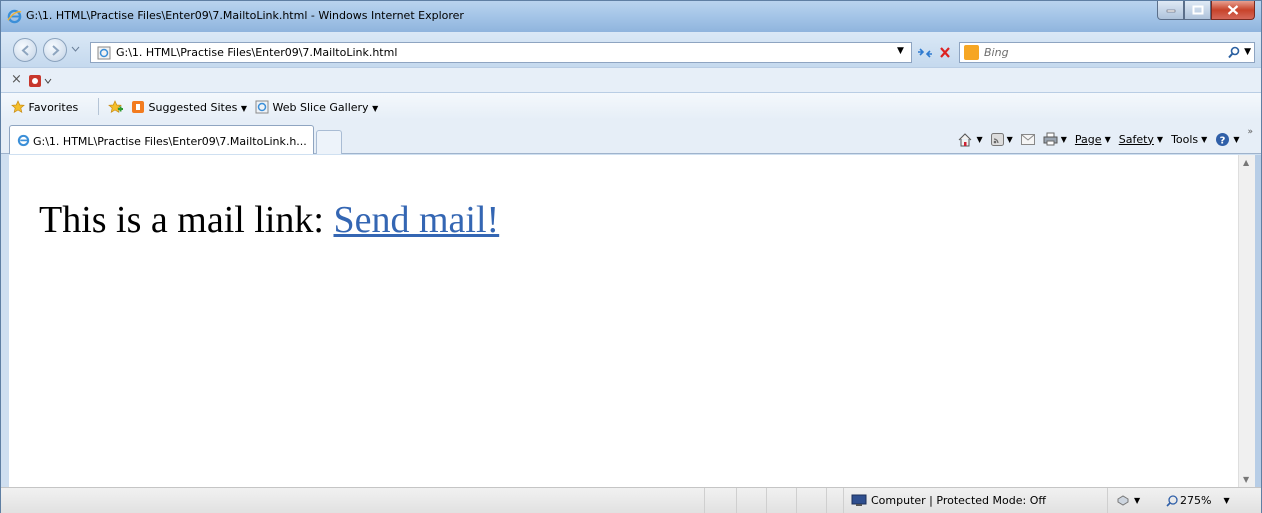 The height and width of the screenshot is (513, 1262). What do you see at coordinates (997, 139) in the screenshot?
I see `feeds-icon` at bounding box center [997, 139].